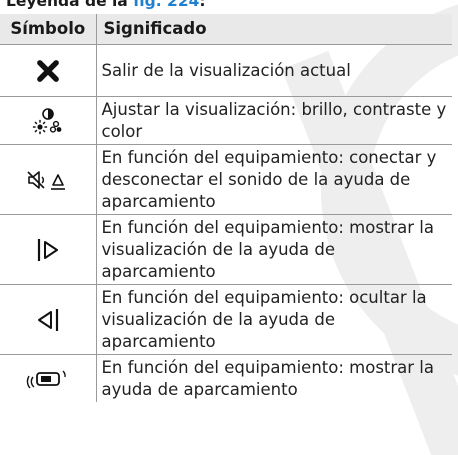 This screenshot has height=455, width=458. I want to click on table-caption: Leyenda de la fig. 224:, so click(106, 5).